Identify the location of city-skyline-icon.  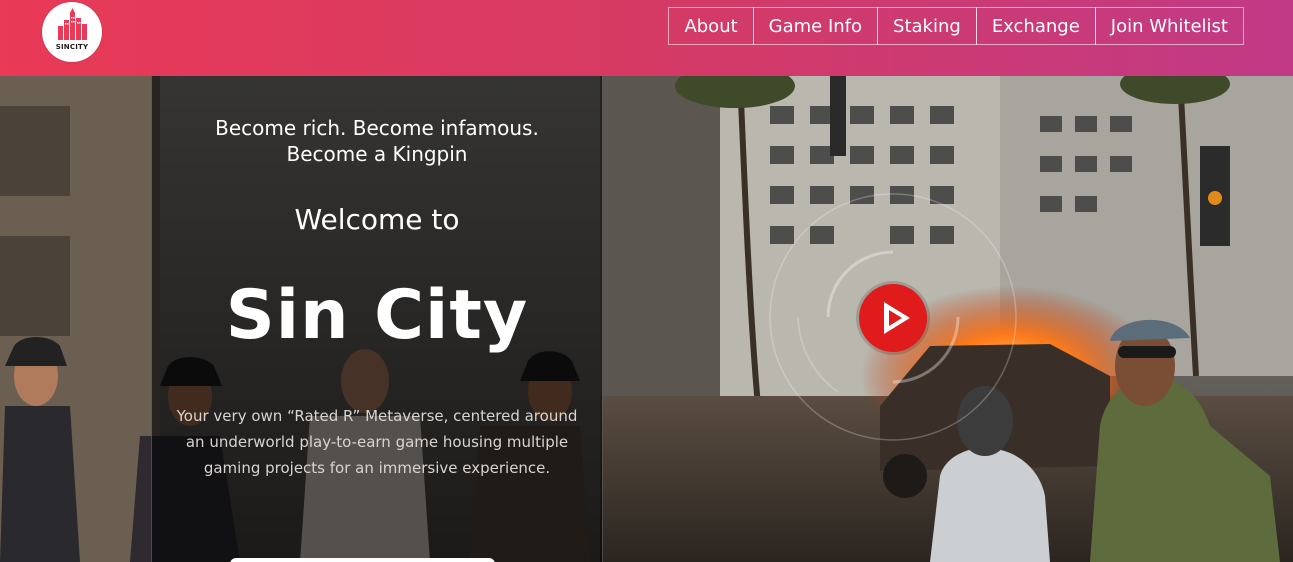
(72, 24).